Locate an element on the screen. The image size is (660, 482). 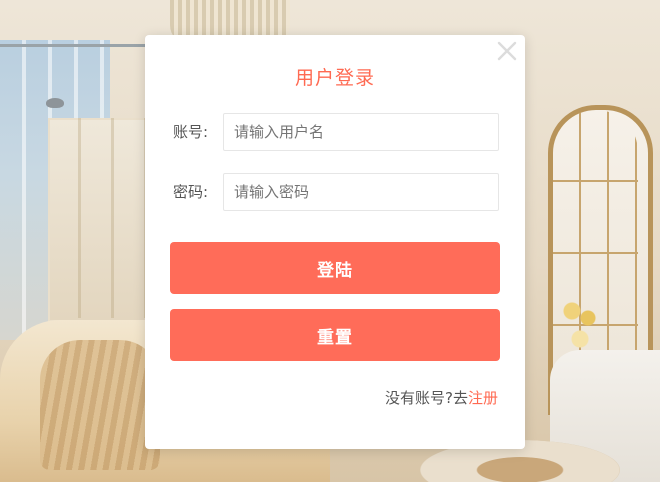
username-label: 账号: is located at coordinates (191, 132).